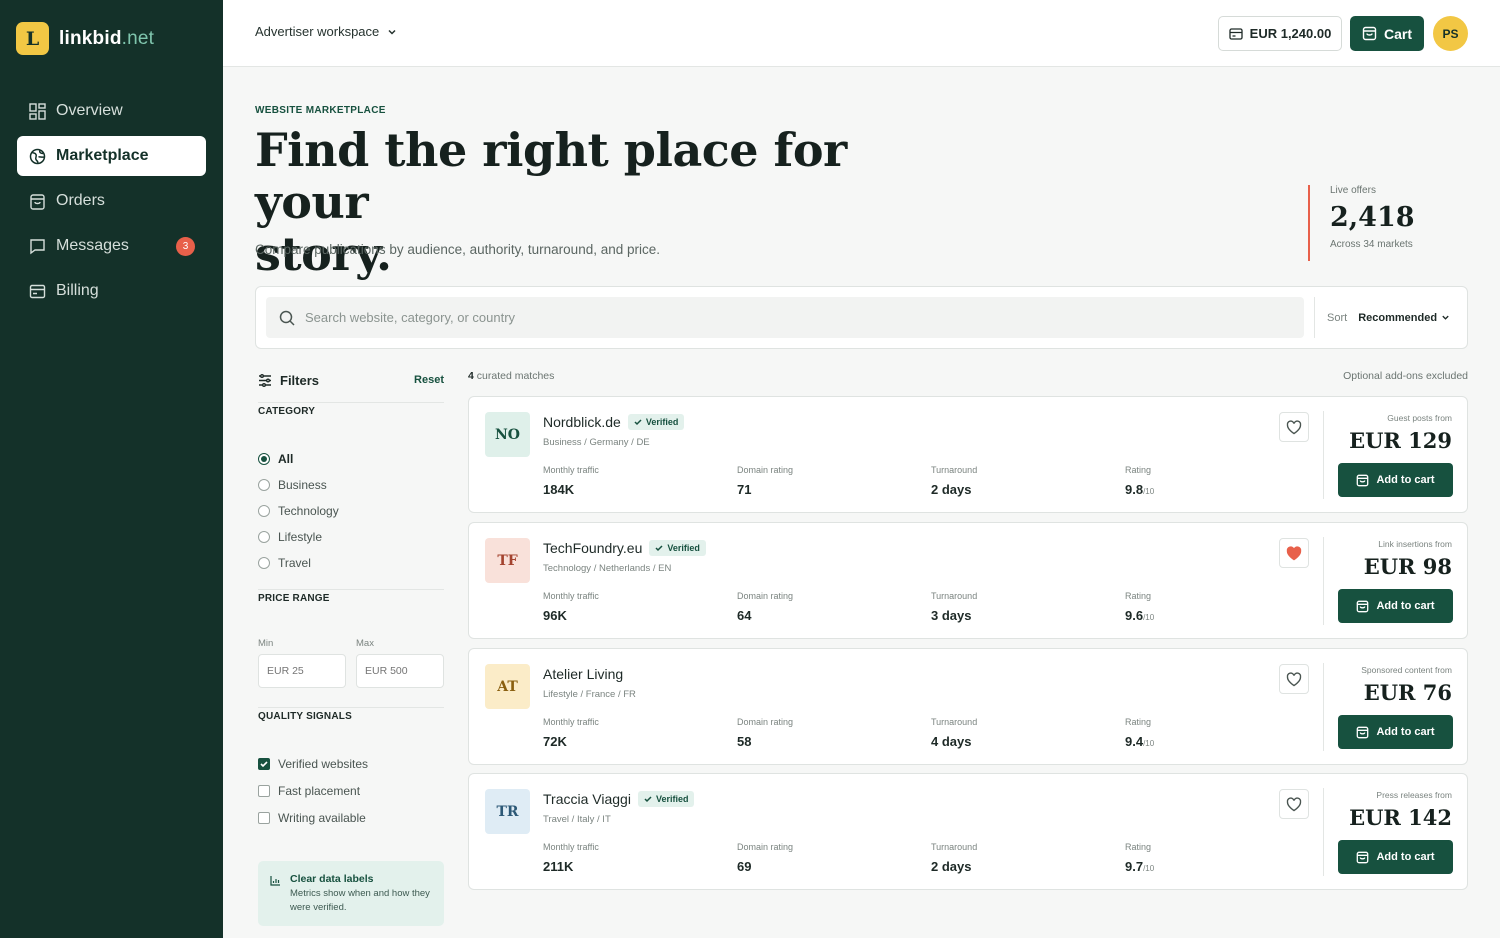 Image resolution: width=1500 pixels, height=938 pixels. I want to click on metric-rating: Rating 9.7/10, so click(1139, 858).